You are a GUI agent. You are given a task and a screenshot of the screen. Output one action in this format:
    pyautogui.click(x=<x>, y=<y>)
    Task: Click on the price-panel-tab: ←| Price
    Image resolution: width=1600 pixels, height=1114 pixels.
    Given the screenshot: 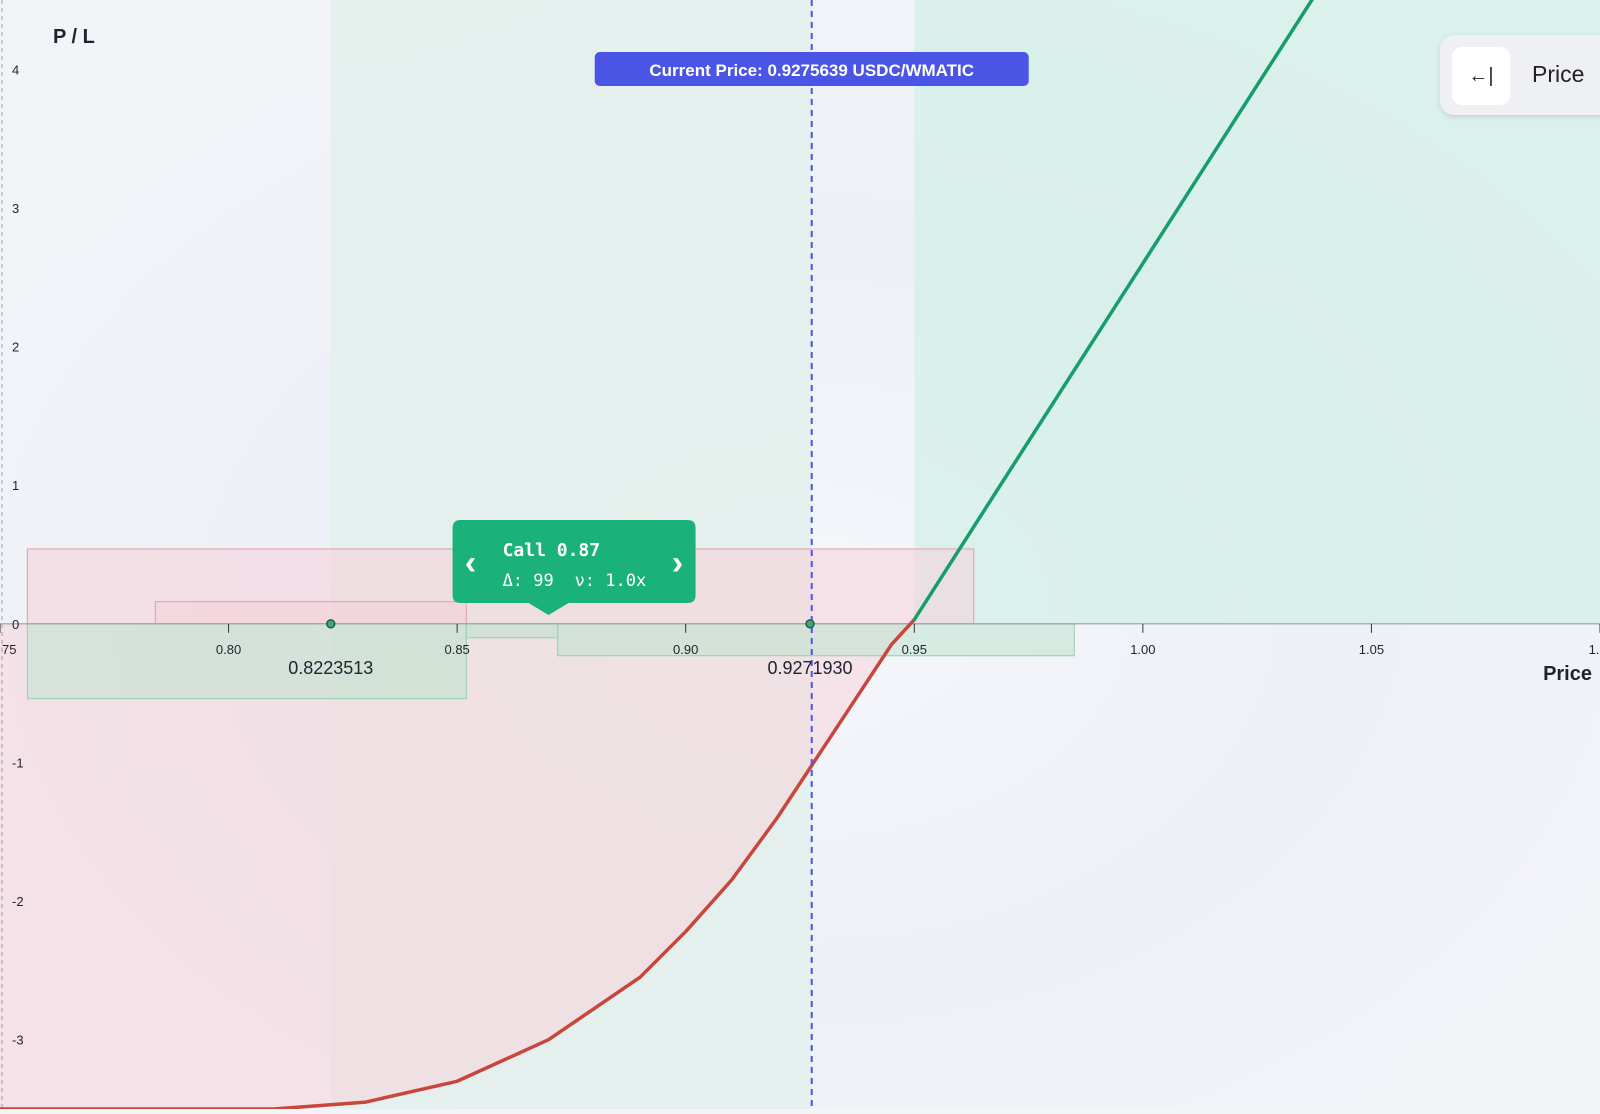 What is the action you would take?
    pyautogui.click(x=1520, y=75)
    